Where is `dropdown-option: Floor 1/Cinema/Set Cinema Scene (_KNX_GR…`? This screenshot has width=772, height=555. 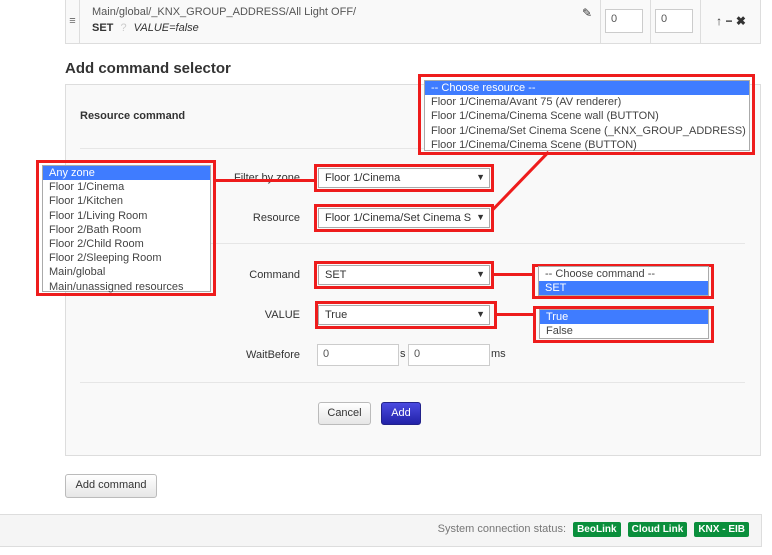 dropdown-option: Floor 1/Cinema/Set Cinema Scene (_KNX_GR… is located at coordinates (587, 131).